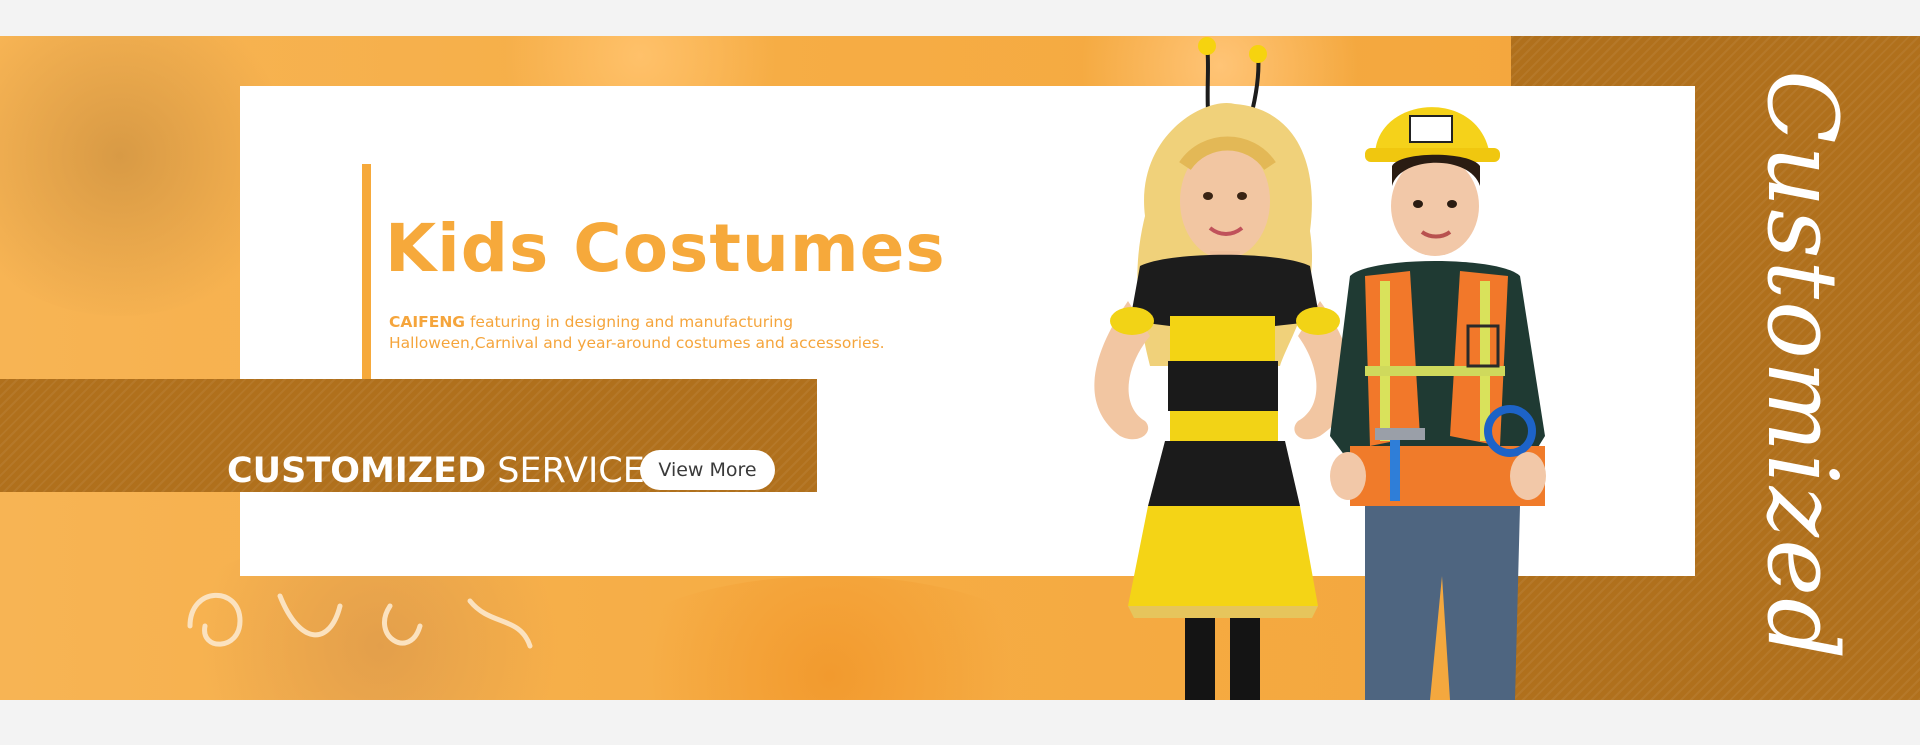 The width and height of the screenshot is (1920, 745). What do you see at coordinates (360, 620) in the screenshot?
I see `decorative-swirl-graphic` at bounding box center [360, 620].